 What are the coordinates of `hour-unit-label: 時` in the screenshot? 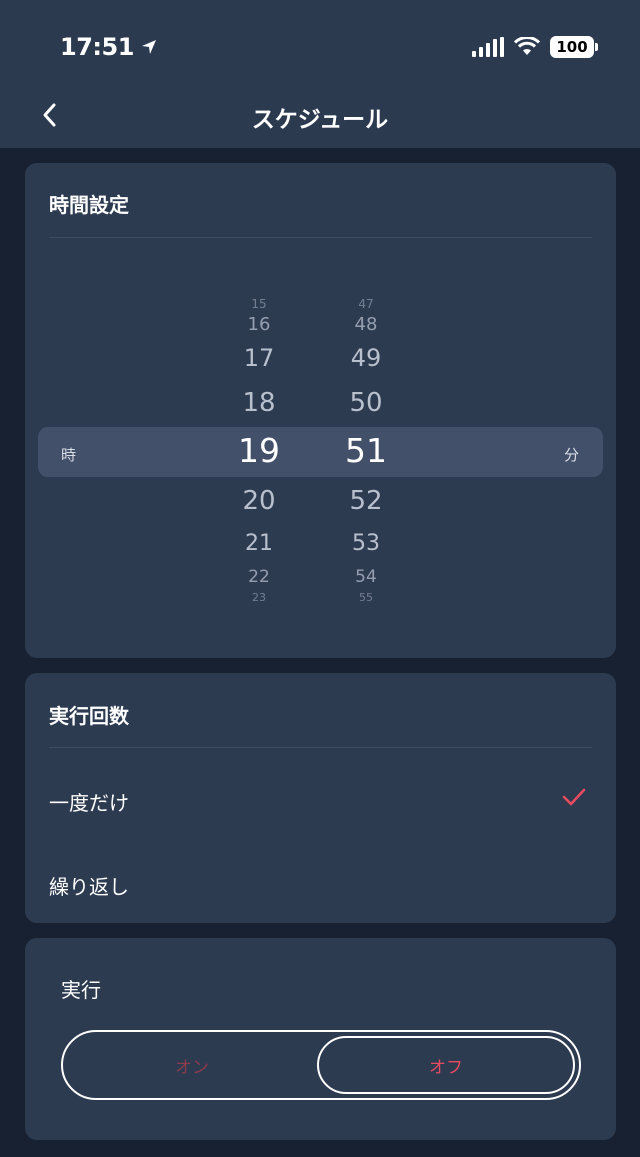 It's located at (69, 455).